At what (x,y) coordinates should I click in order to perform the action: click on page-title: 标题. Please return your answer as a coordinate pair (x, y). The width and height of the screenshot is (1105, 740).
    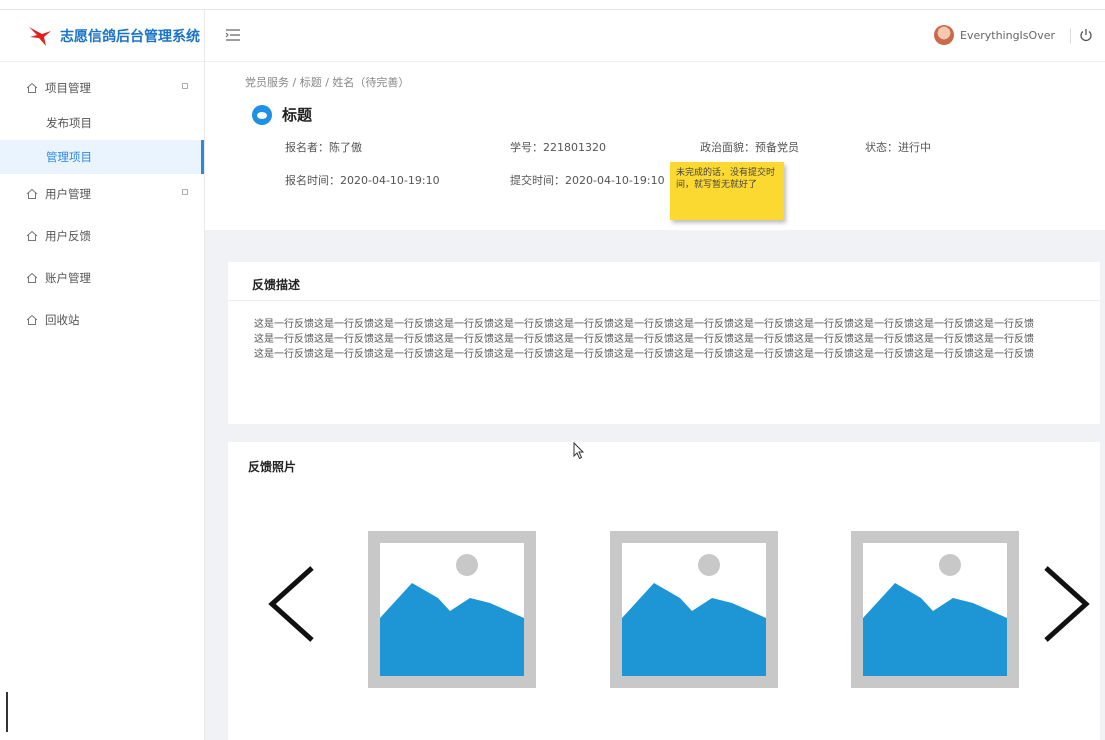
    Looking at the image, I should click on (297, 115).